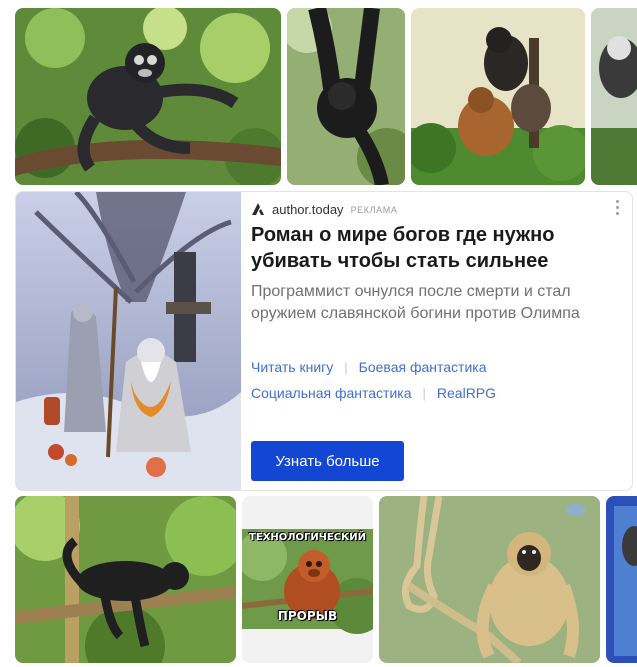 The image size is (637, 667). What do you see at coordinates (423, 367) in the screenshot?
I see `tag-link: Боевая фантастика` at bounding box center [423, 367].